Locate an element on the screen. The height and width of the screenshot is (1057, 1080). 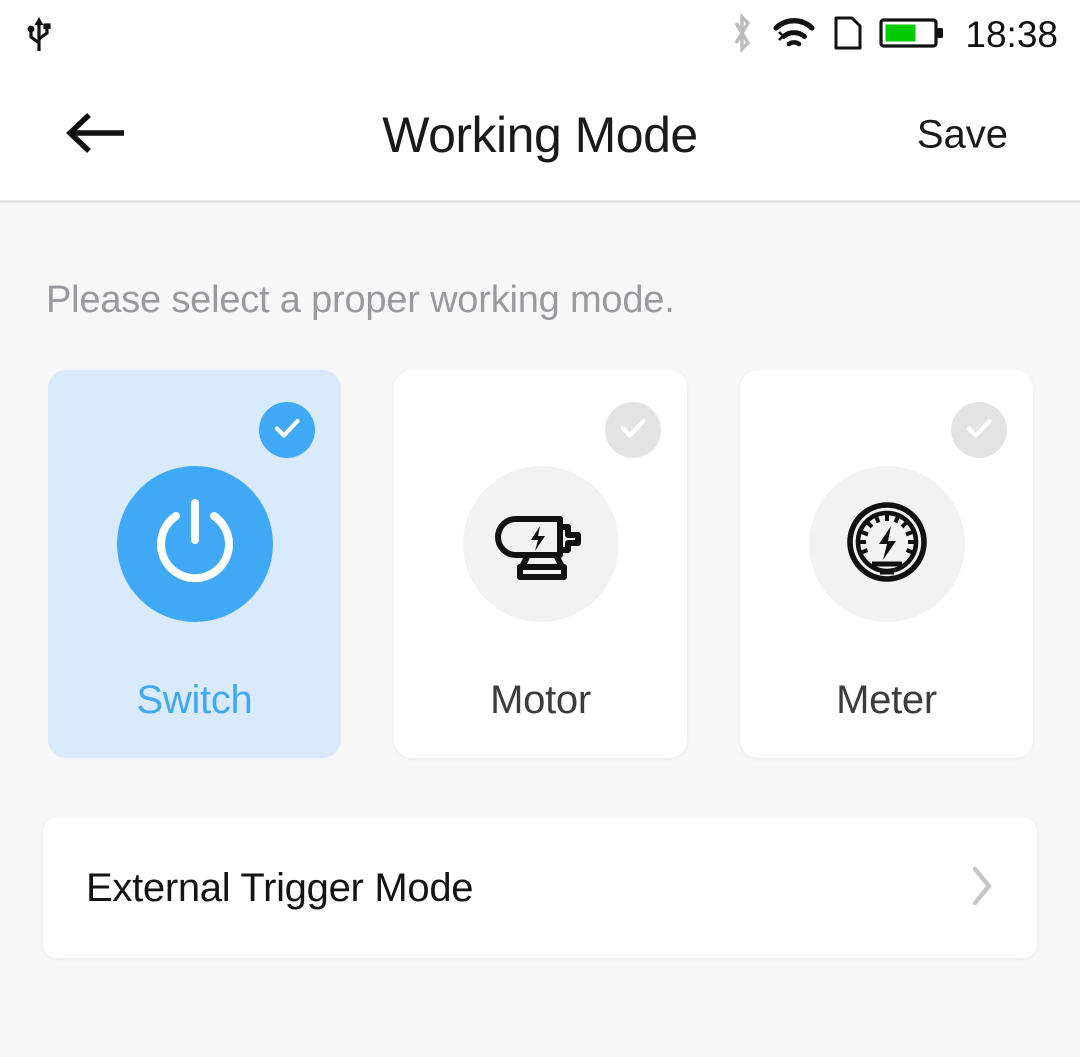
status-bar: 18:38 is located at coordinates (540, 35).